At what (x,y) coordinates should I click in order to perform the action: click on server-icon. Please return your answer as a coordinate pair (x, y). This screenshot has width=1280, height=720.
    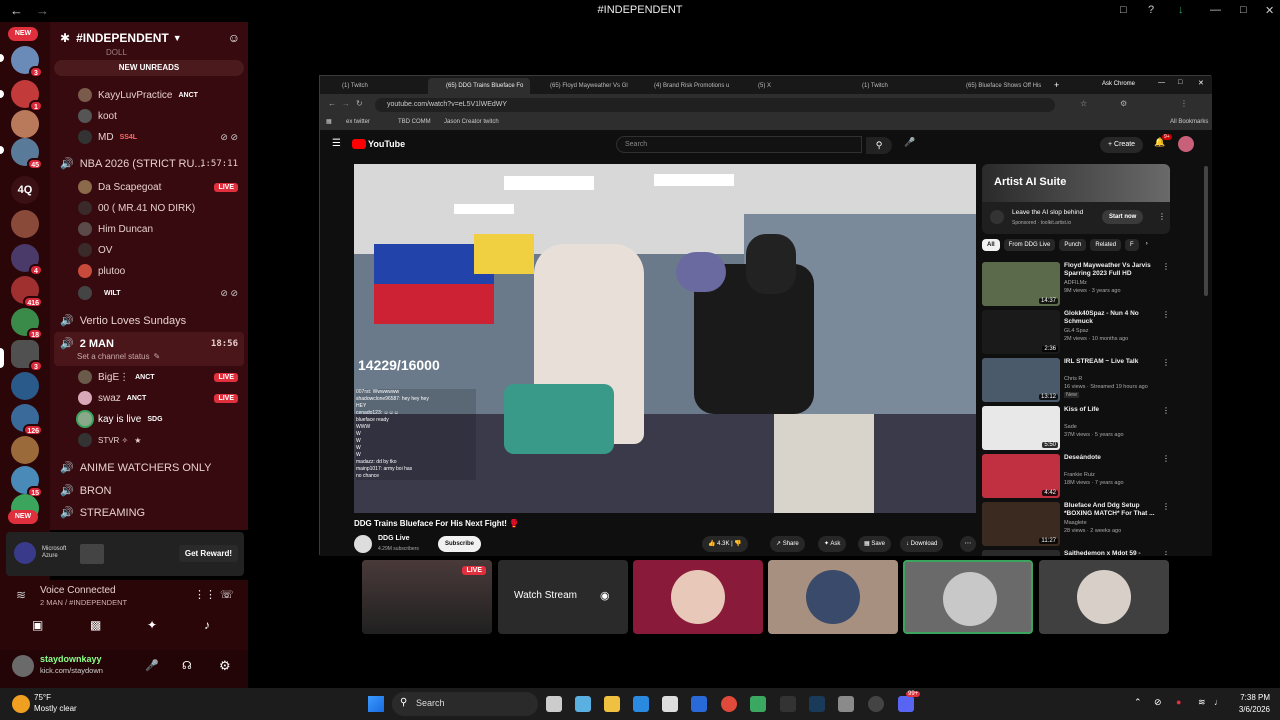
    Looking at the image, I should click on (25, 124).